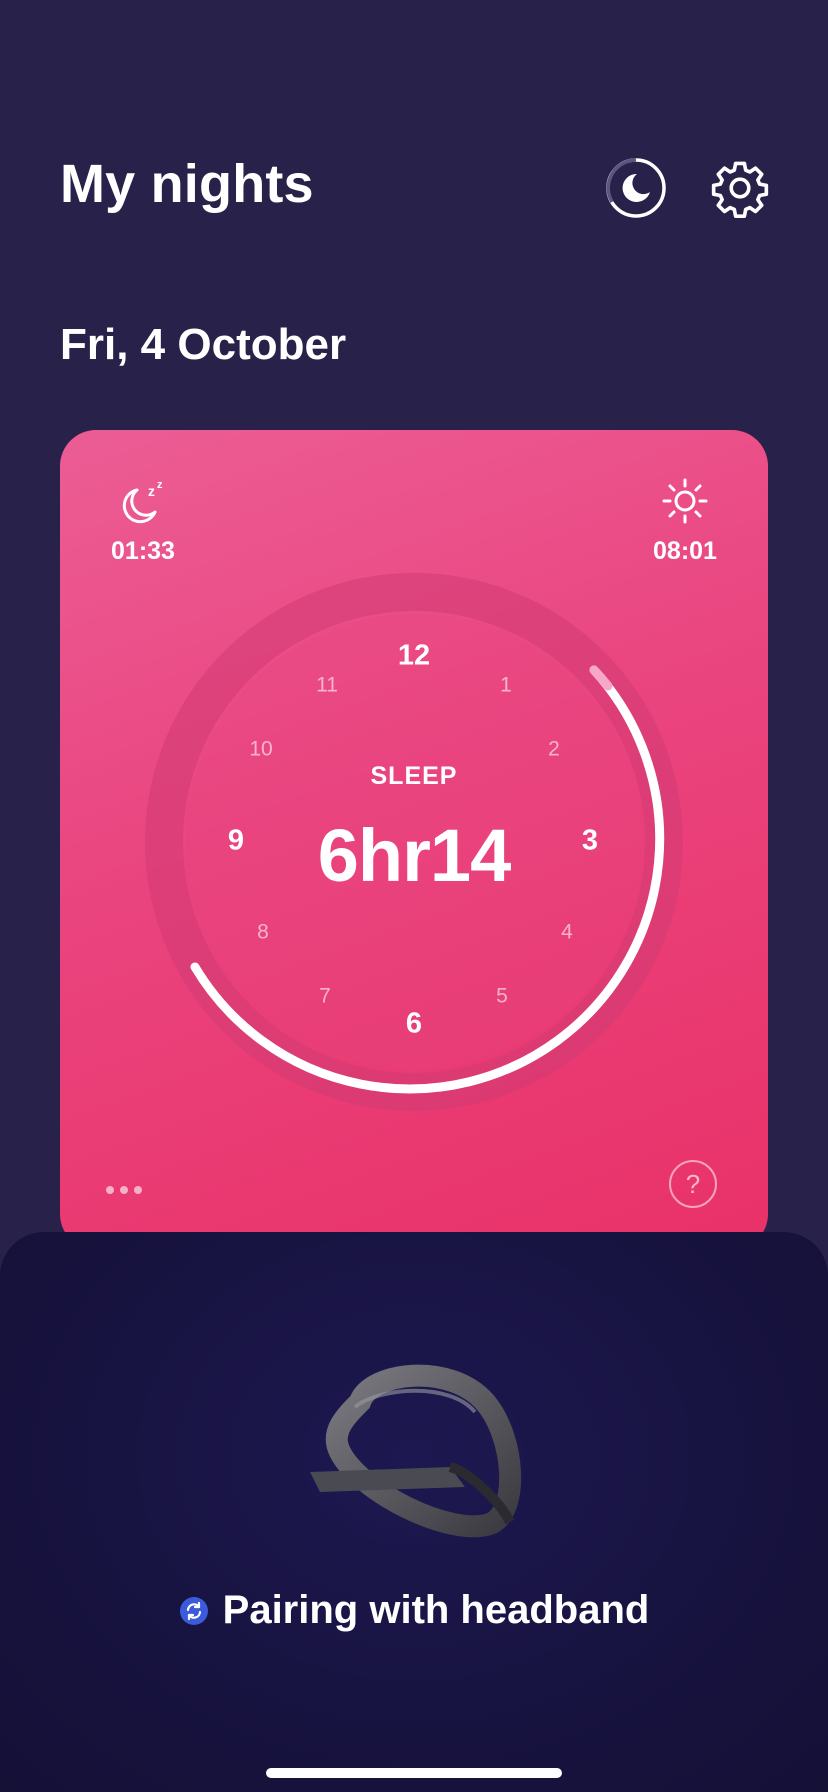 The width and height of the screenshot is (828, 1792). What do you see at coordinates (567, 932) in the screenshot?
I see `clock-num-4: 4` at bounding box center [567, 932].